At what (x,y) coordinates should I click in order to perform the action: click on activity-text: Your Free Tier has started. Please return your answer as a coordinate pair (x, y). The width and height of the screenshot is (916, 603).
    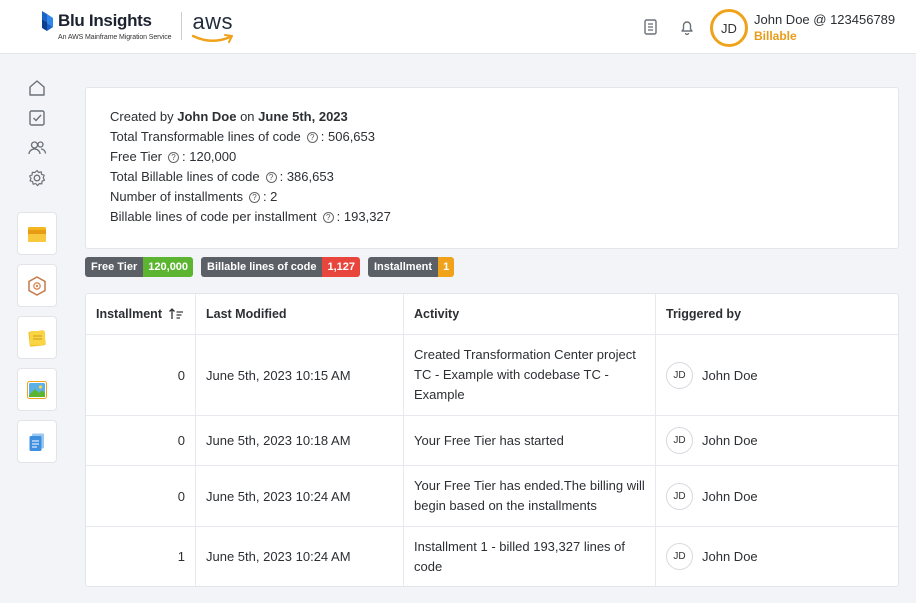
    Looking at the image, I should click on (489, 440).